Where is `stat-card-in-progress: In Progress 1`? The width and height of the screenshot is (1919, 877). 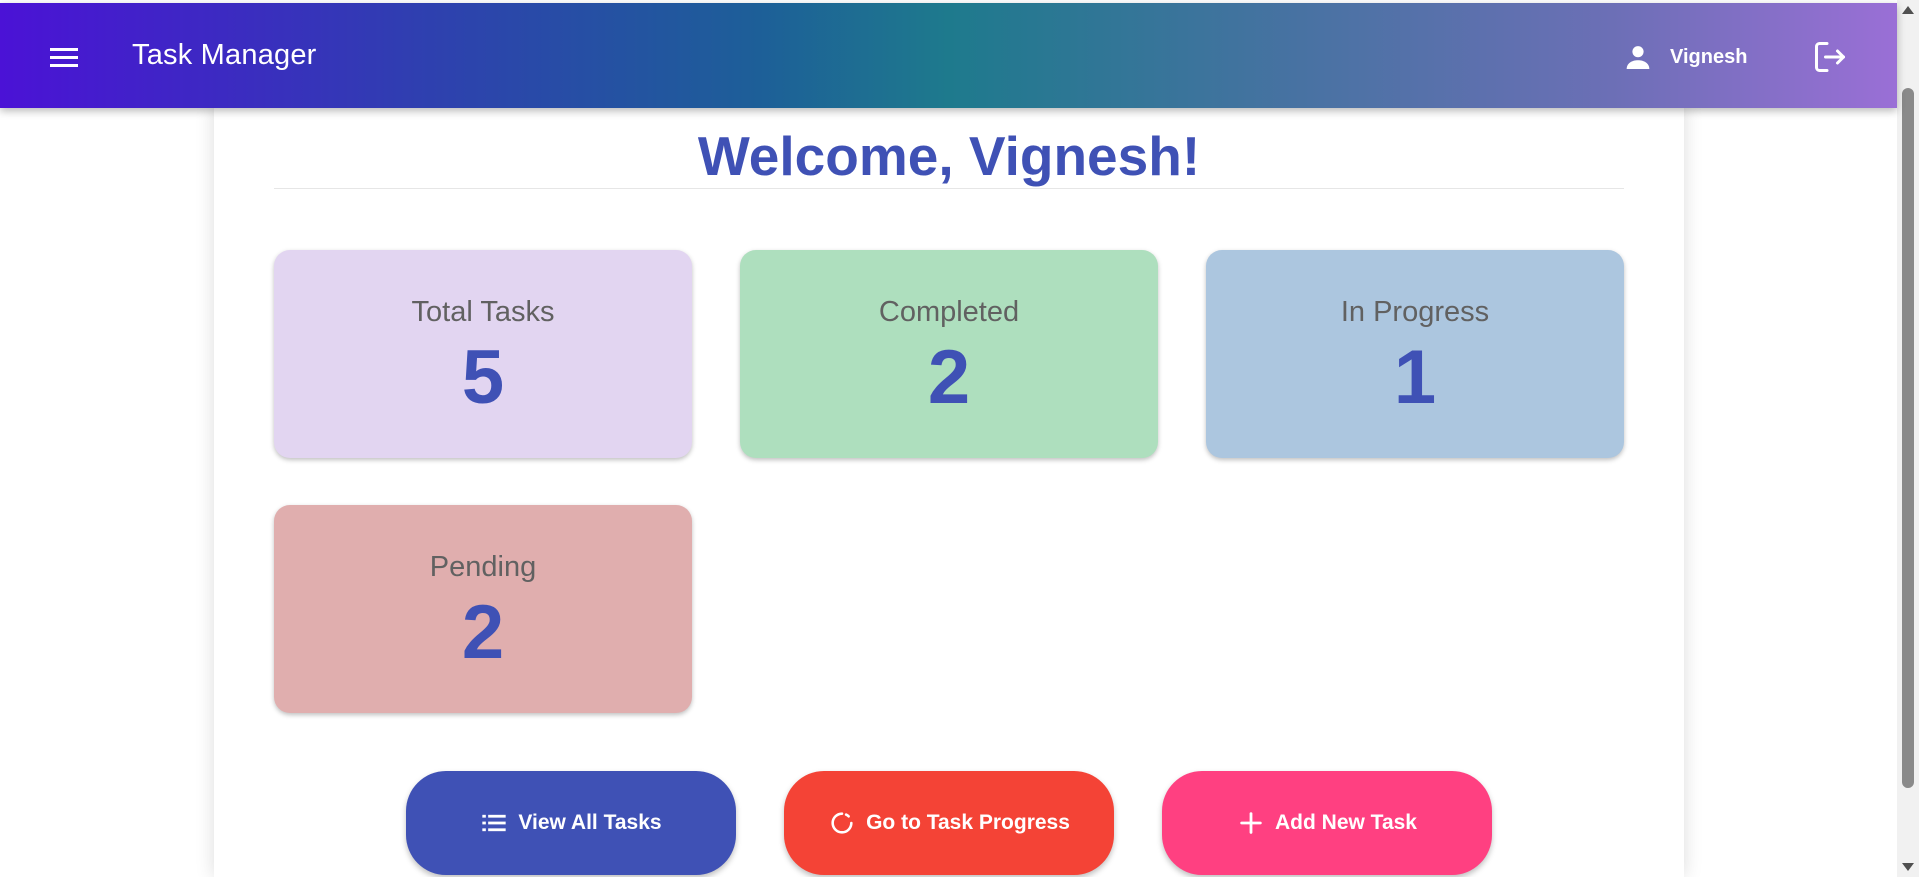
stat-card-in-progress: In Progress 1 is located at coordinates (1415, 354).